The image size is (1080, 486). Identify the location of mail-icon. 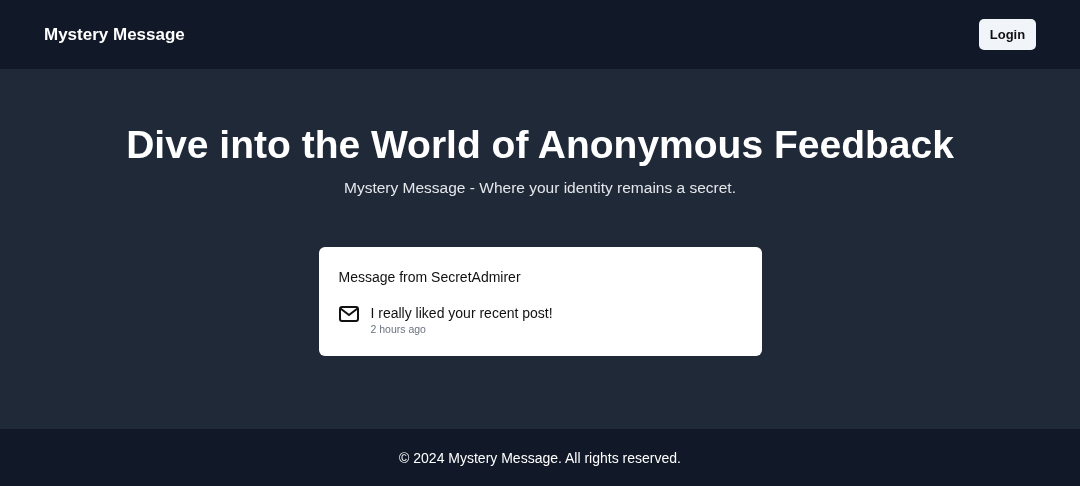
(348, 314).